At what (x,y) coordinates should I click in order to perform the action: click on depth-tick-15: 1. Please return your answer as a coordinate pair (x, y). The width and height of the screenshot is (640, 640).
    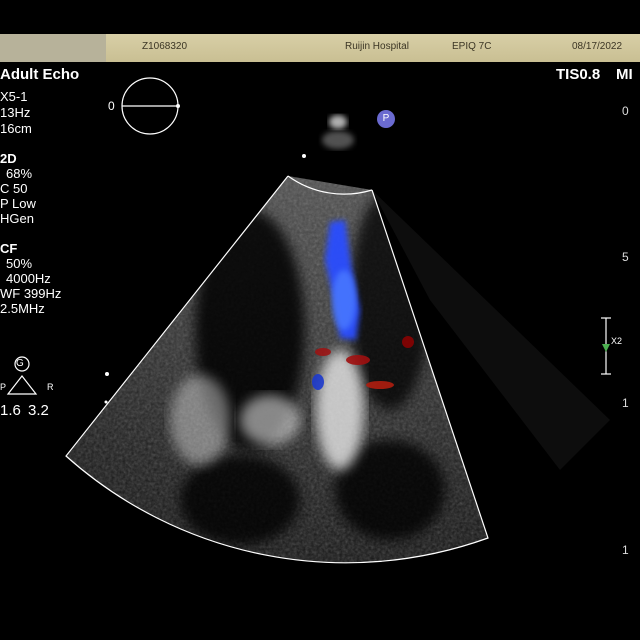
    Looking at the image, I should click on (625, 550).